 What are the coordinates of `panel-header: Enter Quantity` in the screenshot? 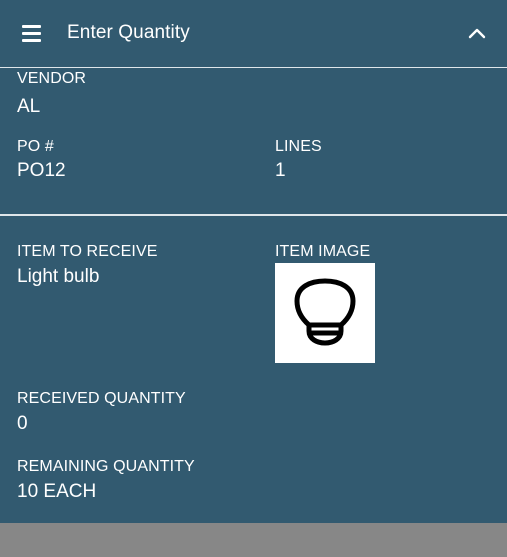 It's located at (253, 33).